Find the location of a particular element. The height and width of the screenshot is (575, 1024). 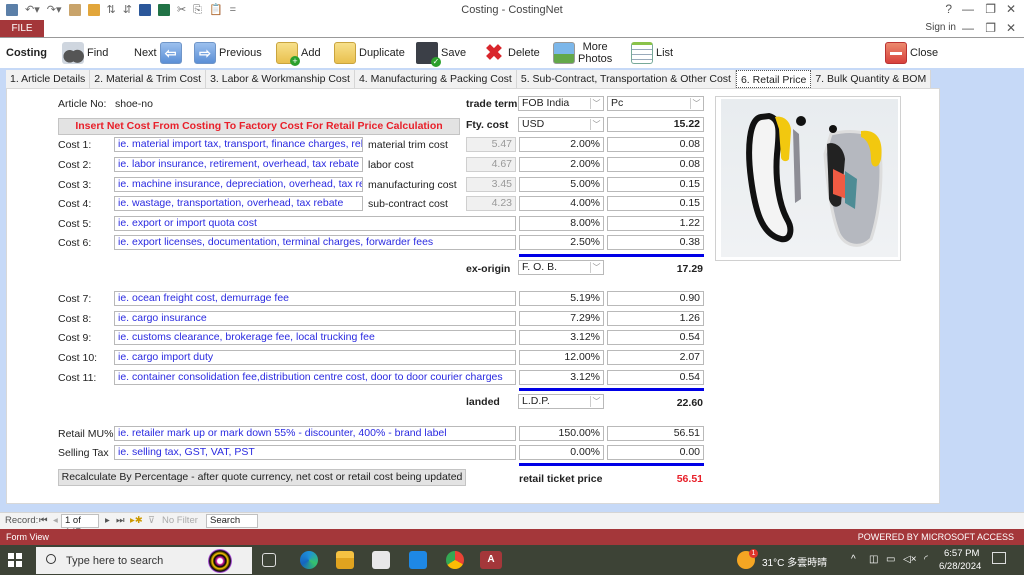

chrome-browser-icon is located at coordinates (455, 560).